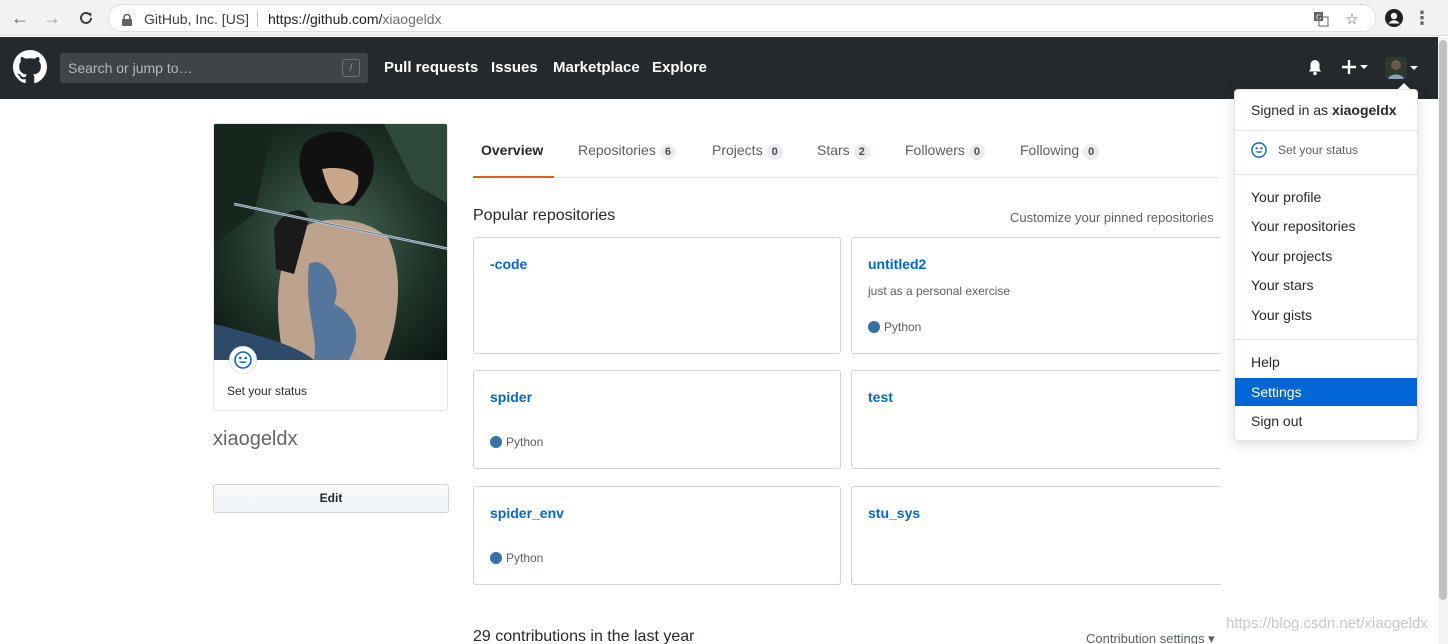 The width and height of the screenshot is (1448, 644). What do you see at coordinates (257, 19) in the screenshot?
I see `address-separator` at bounding box center [257, 19].